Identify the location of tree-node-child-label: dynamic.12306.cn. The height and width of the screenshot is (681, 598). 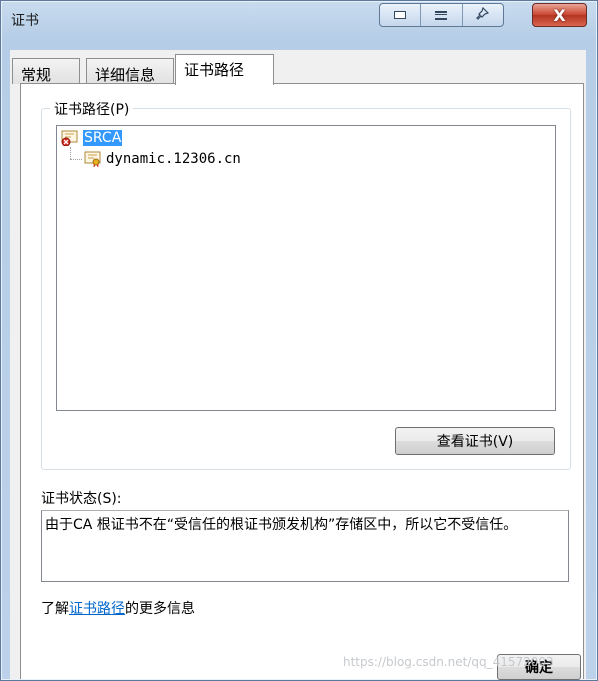
(173, 159).